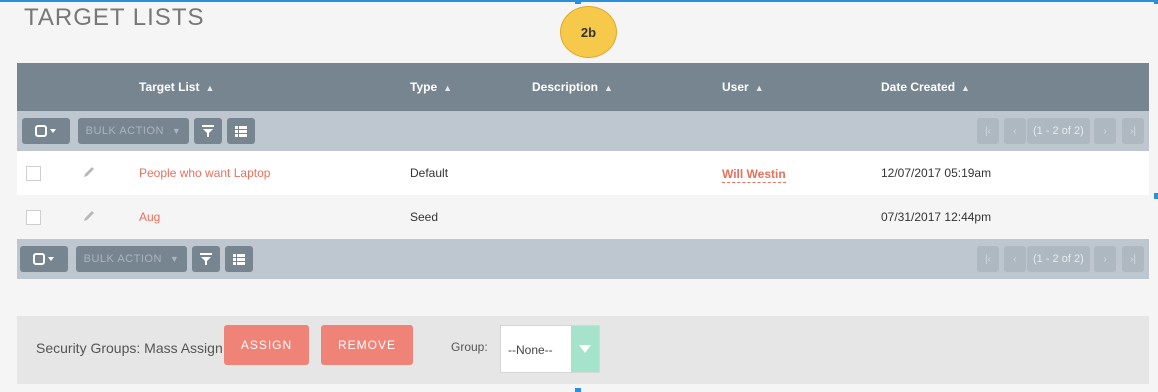 Image resolution: width=1158 pixels, height=392 pixels. What do you see at coordinates (583, 217) in the screenshot?
I see `table-row: Aug Seed 07/31/2017 12:44pm` at bounding box center [583, 217].